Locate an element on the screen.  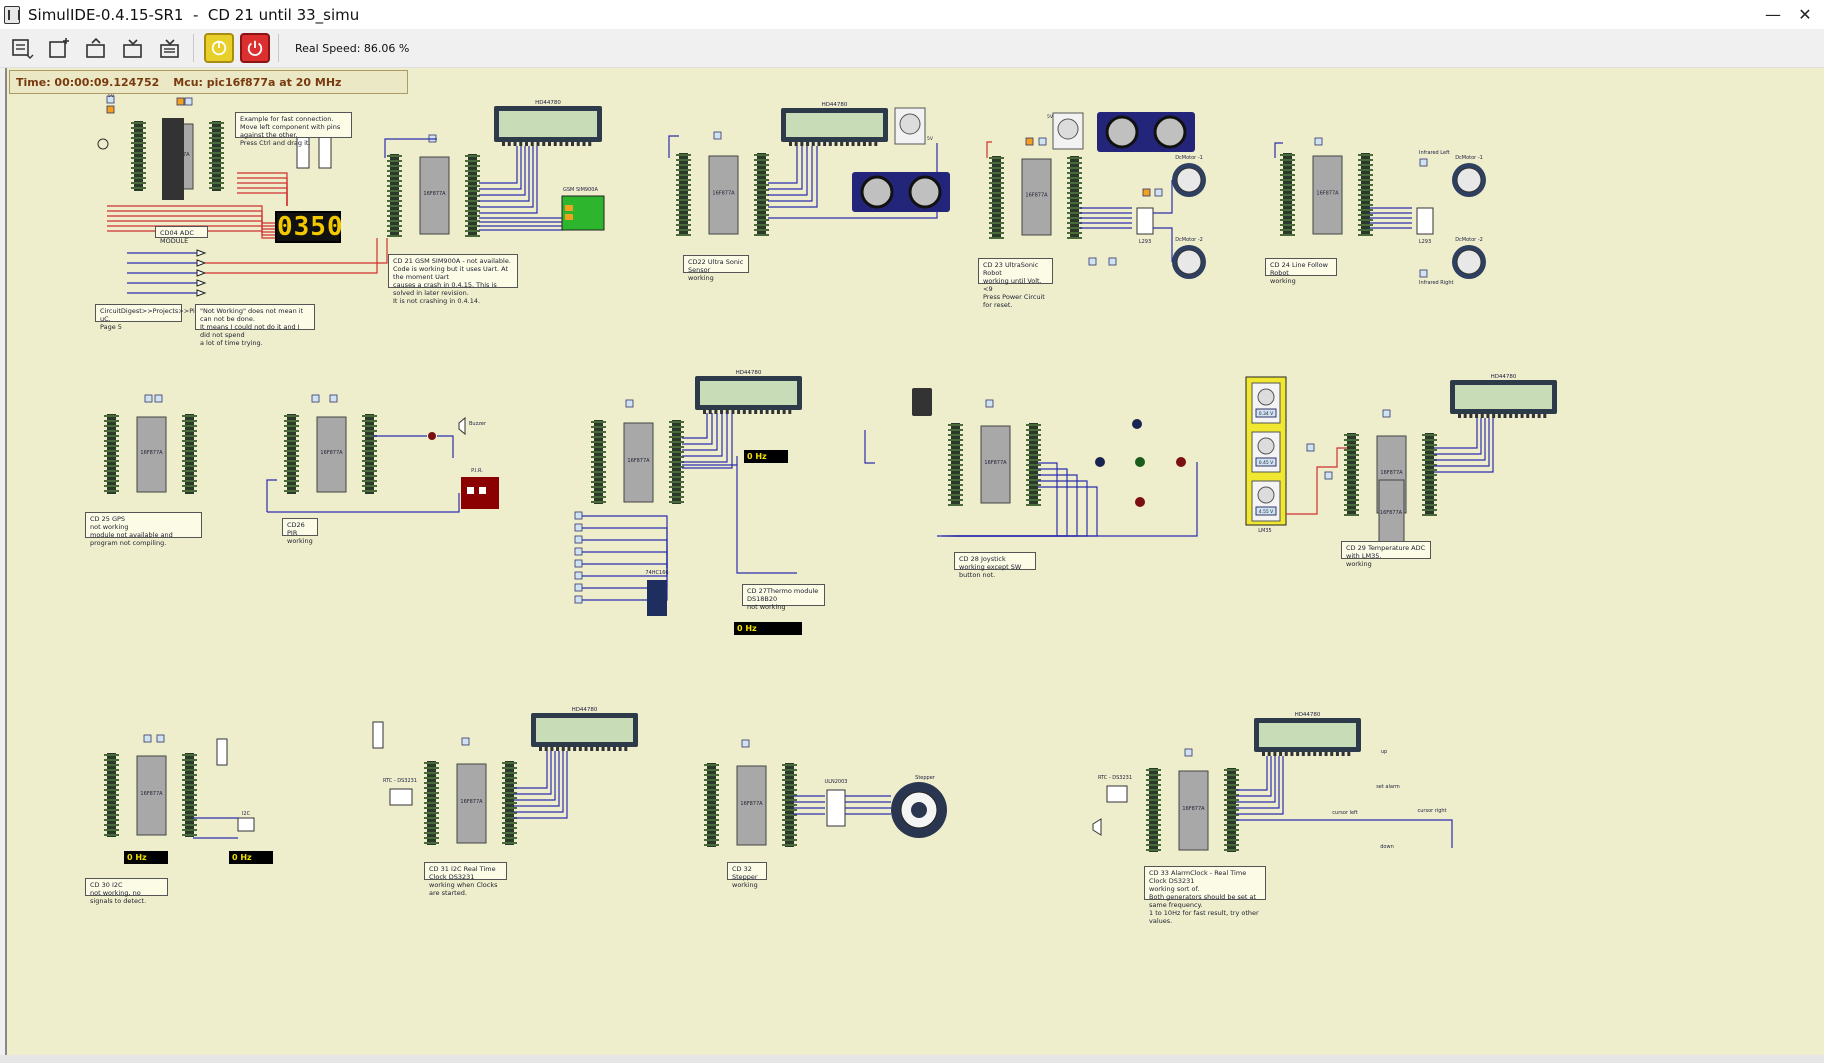
toolbar-separator is located at coordinates (278, 48).